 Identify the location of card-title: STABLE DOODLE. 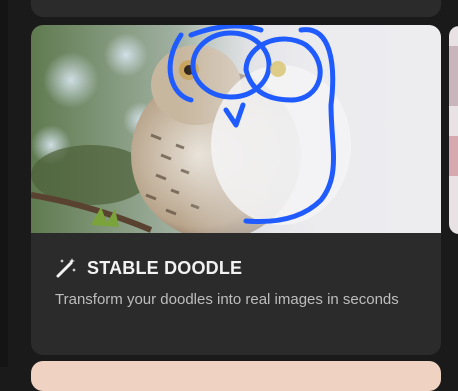
(165, 267).